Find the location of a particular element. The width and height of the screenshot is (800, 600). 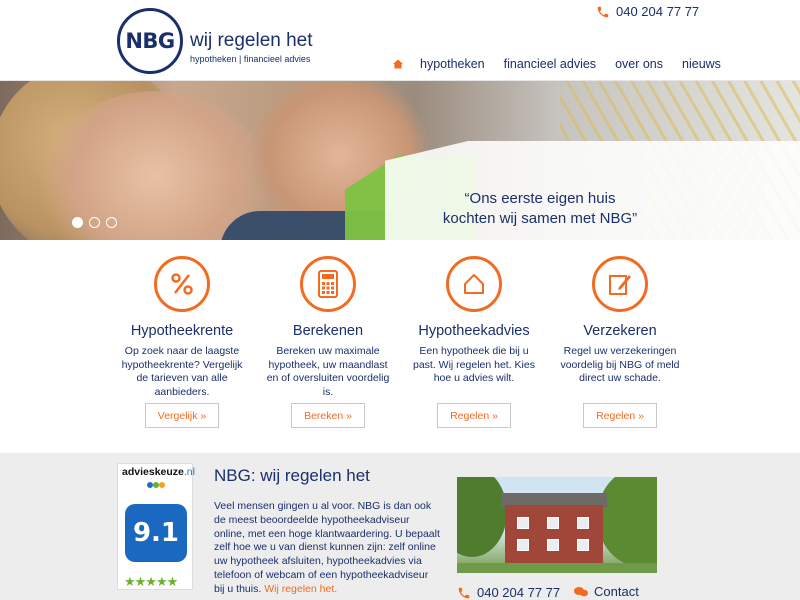

nav-over-ons: over ons is located at coordinates (639, 64).